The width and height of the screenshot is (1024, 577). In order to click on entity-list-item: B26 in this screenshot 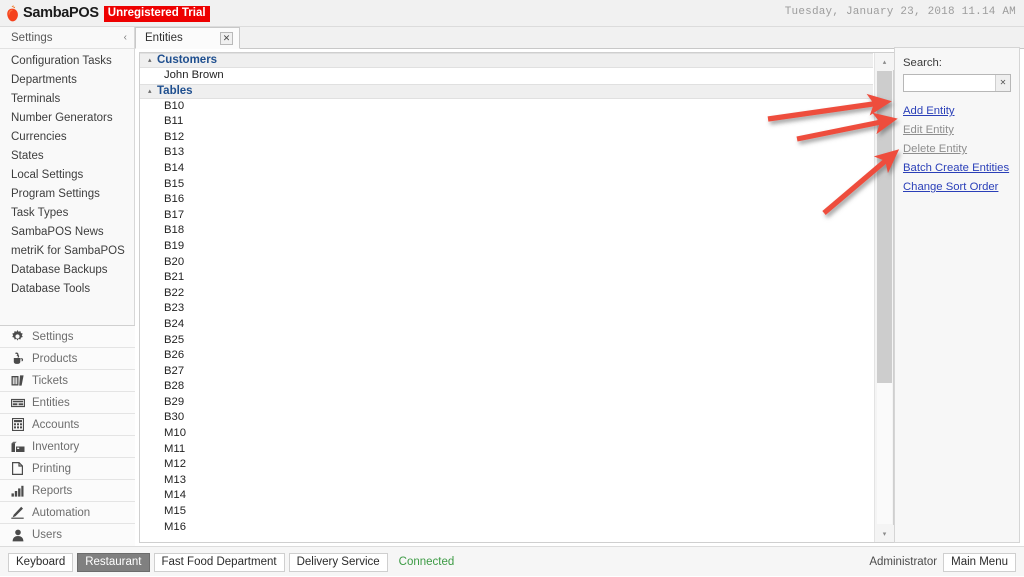, I will do `click(506, 356)`.